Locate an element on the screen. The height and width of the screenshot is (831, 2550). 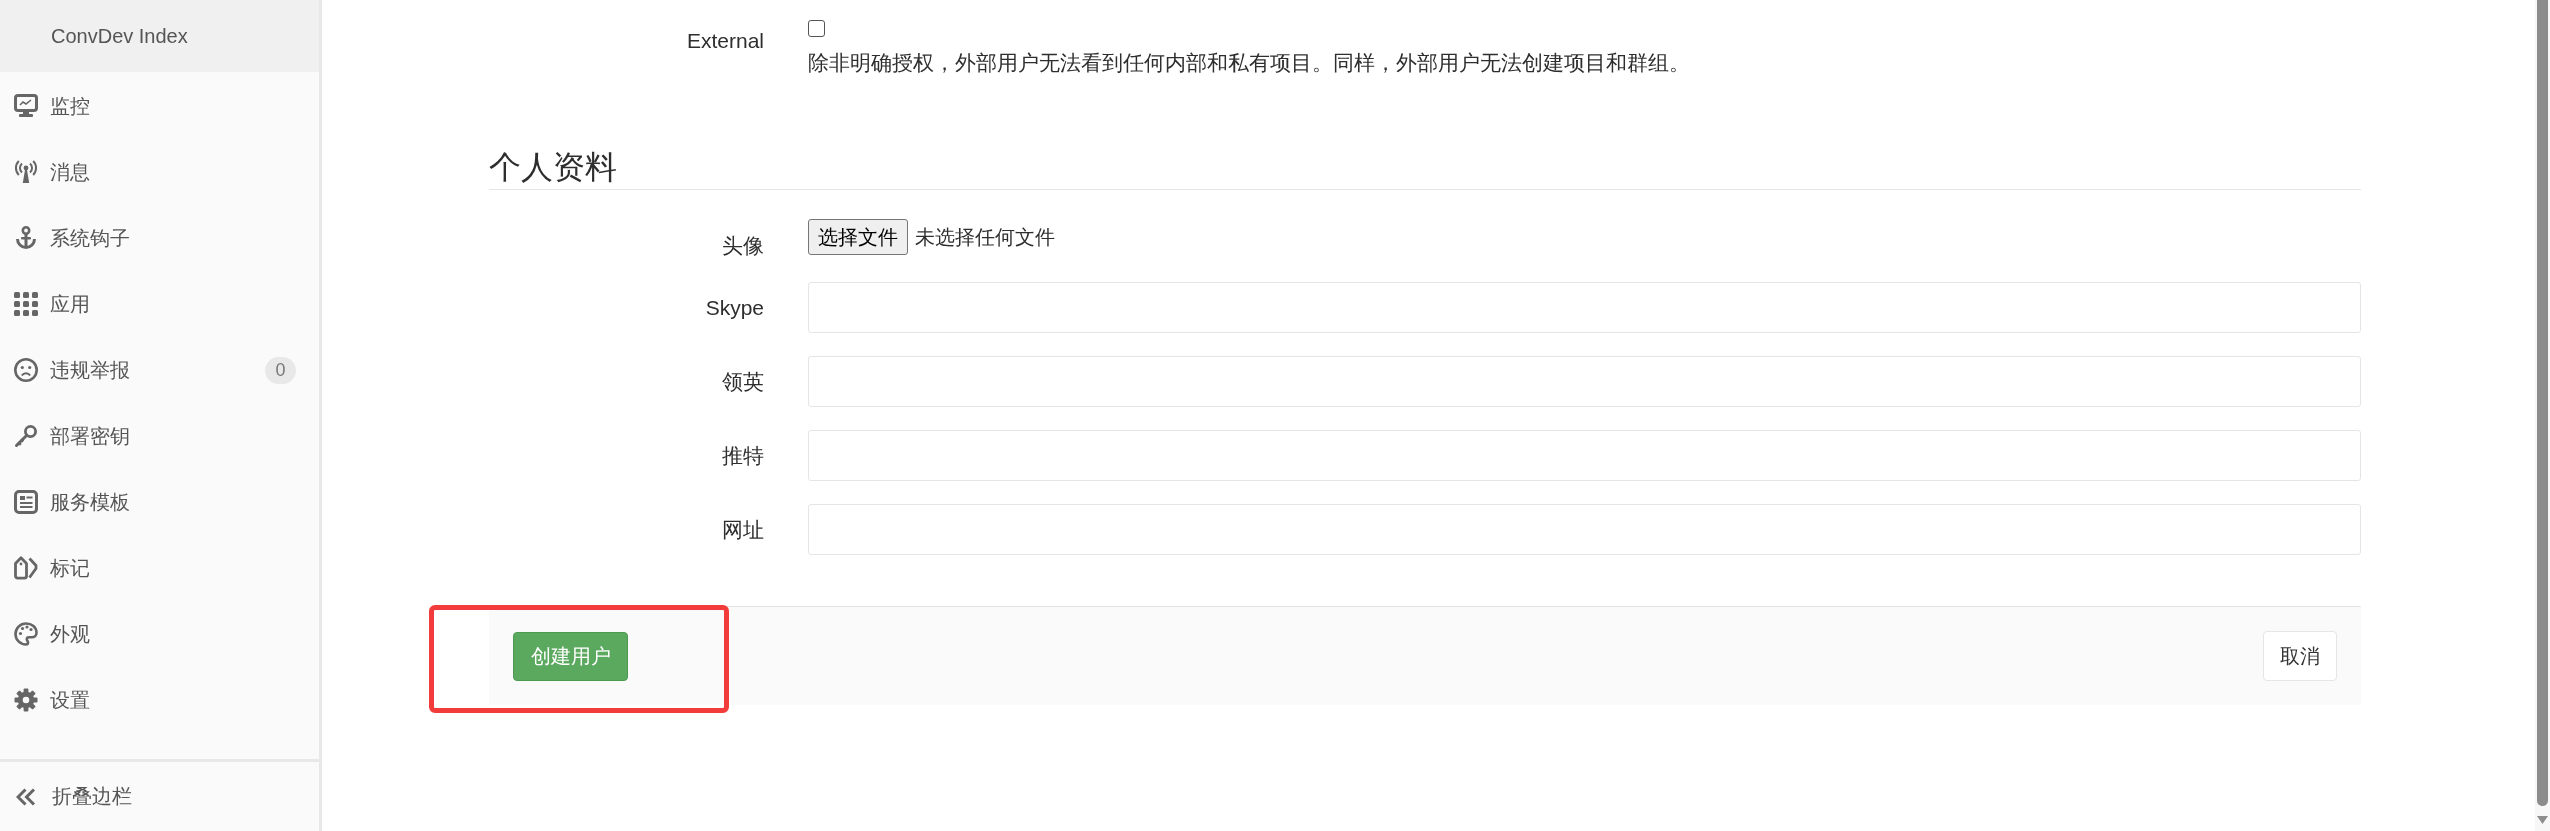
sidebar-item: 服务模板 is located at coordinates (159, 502).